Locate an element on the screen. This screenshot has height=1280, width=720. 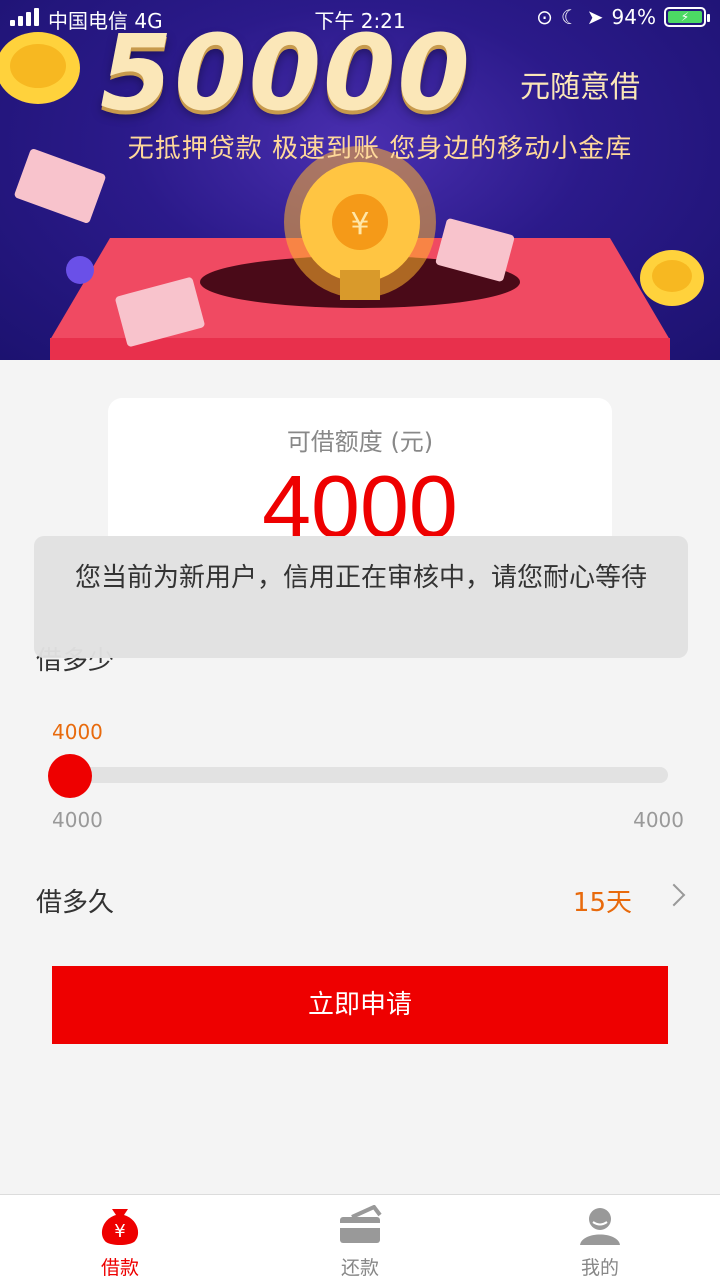
tab-borrow: ¥ 借款 is located at coordinates (120, 1237).